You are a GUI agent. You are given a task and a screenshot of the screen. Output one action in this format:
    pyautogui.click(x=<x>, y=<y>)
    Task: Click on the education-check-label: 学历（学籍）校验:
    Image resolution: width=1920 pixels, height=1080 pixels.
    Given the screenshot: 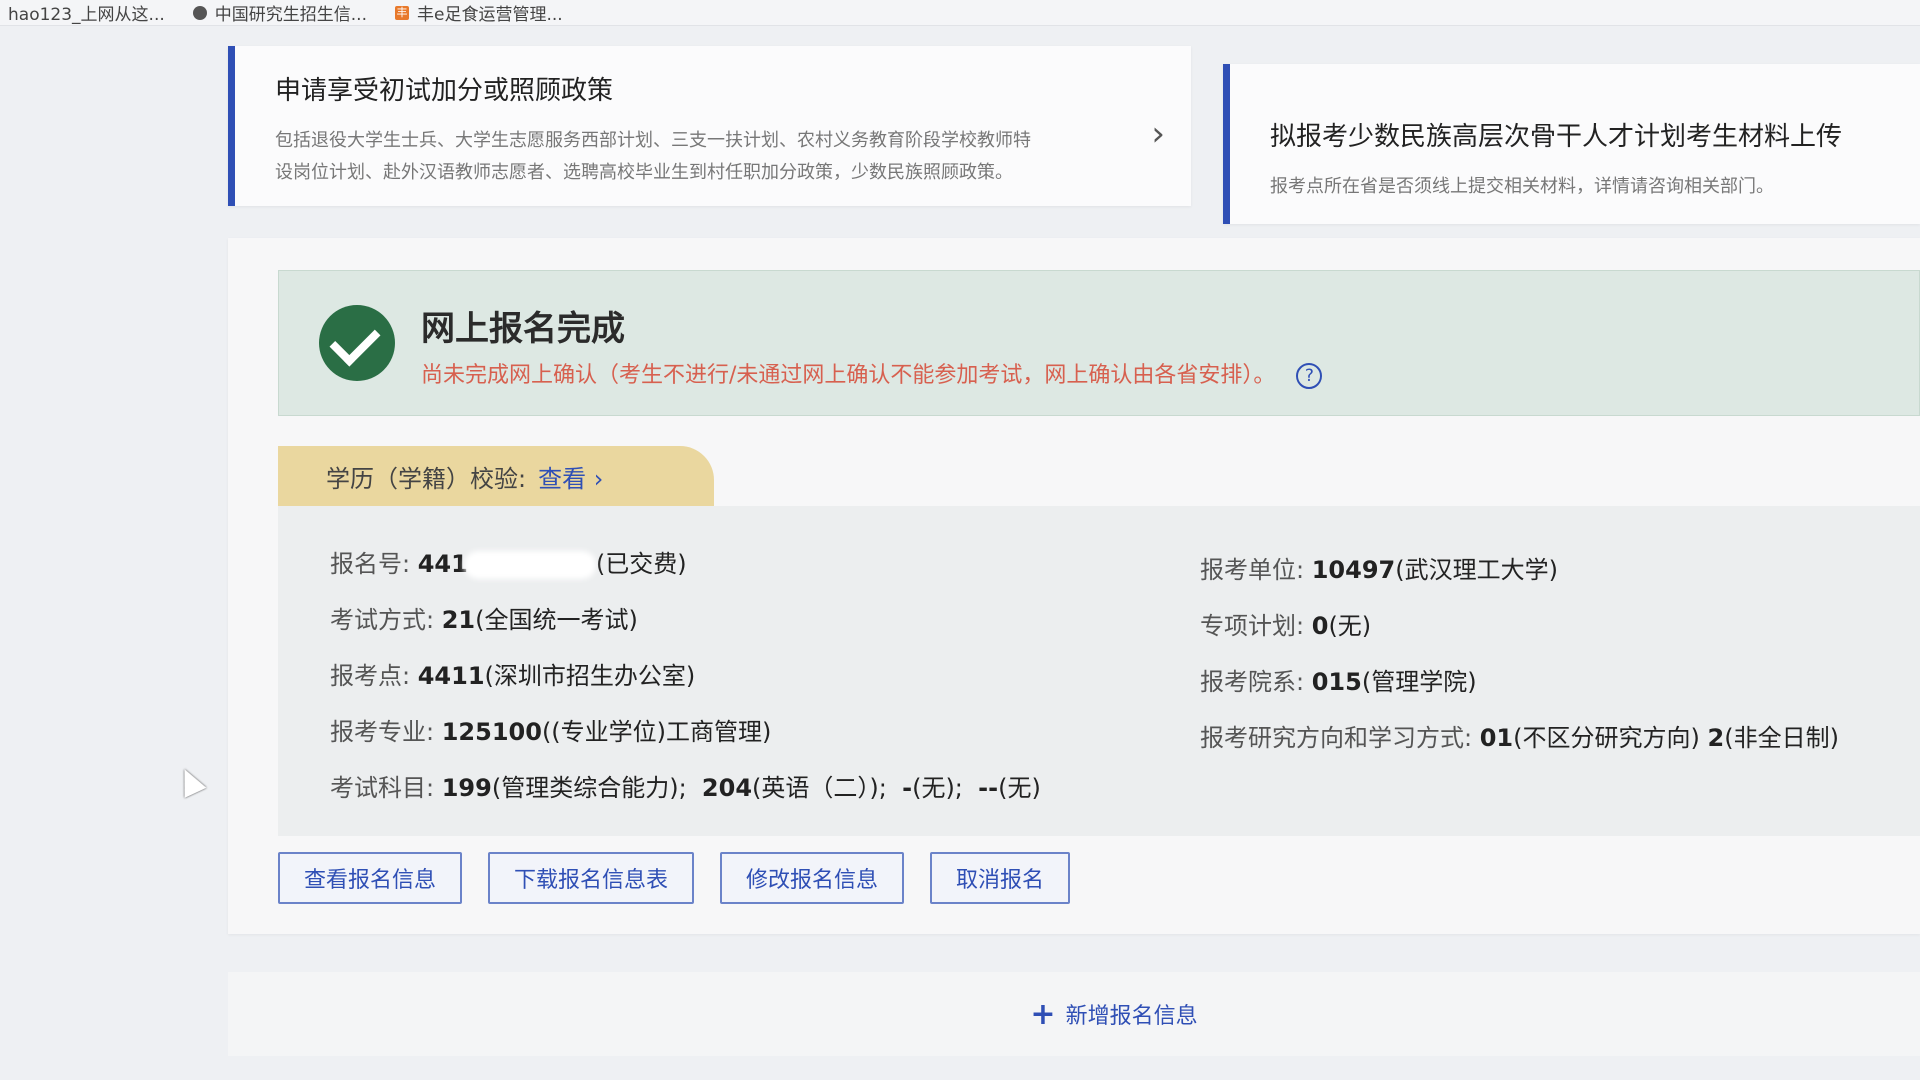 What is the action you would take?
    pyautogui.click(x=426, y=478)
    